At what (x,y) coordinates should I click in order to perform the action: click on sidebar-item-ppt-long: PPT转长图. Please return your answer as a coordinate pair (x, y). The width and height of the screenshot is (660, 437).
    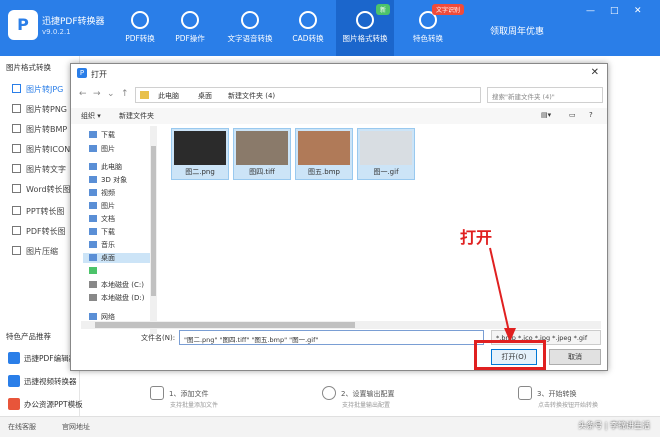
    Looking at the image, I should click on (38, 211).